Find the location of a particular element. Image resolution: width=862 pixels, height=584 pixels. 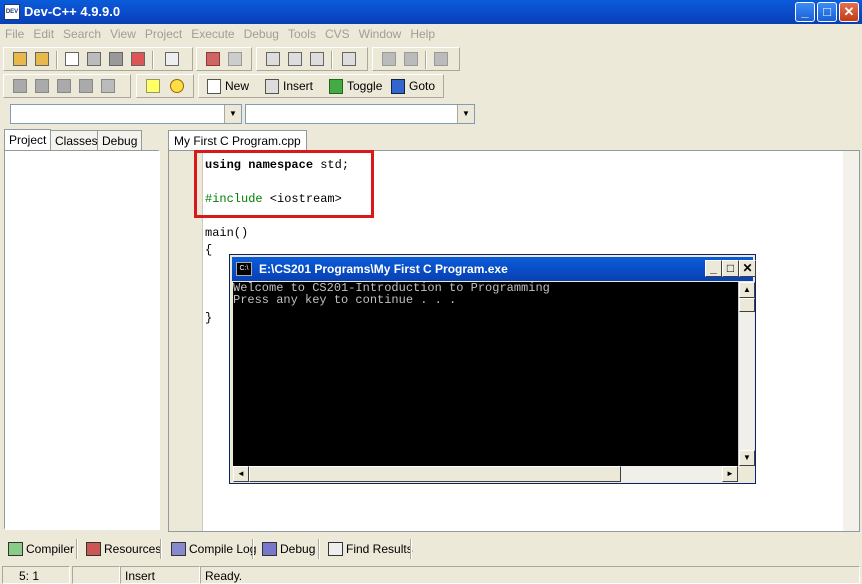

scroll-down-icon: ▼ is located at coordinates (747, 458).